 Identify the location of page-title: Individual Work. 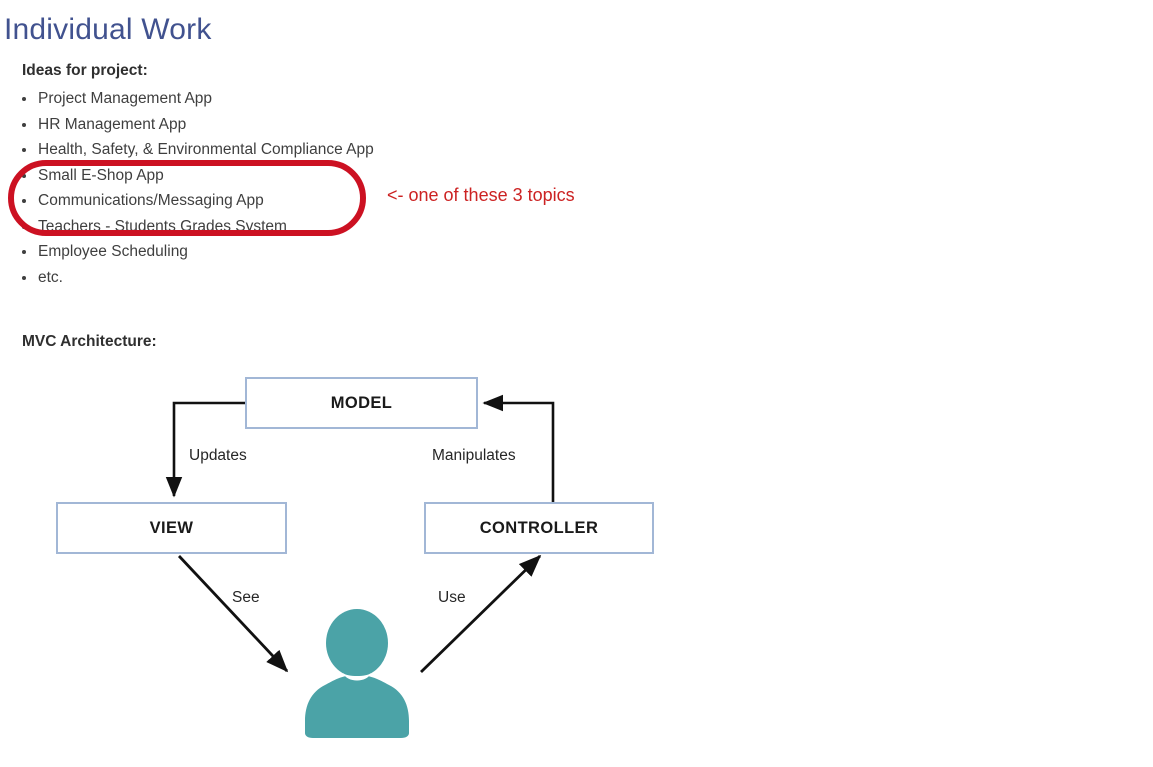
(108, 29).